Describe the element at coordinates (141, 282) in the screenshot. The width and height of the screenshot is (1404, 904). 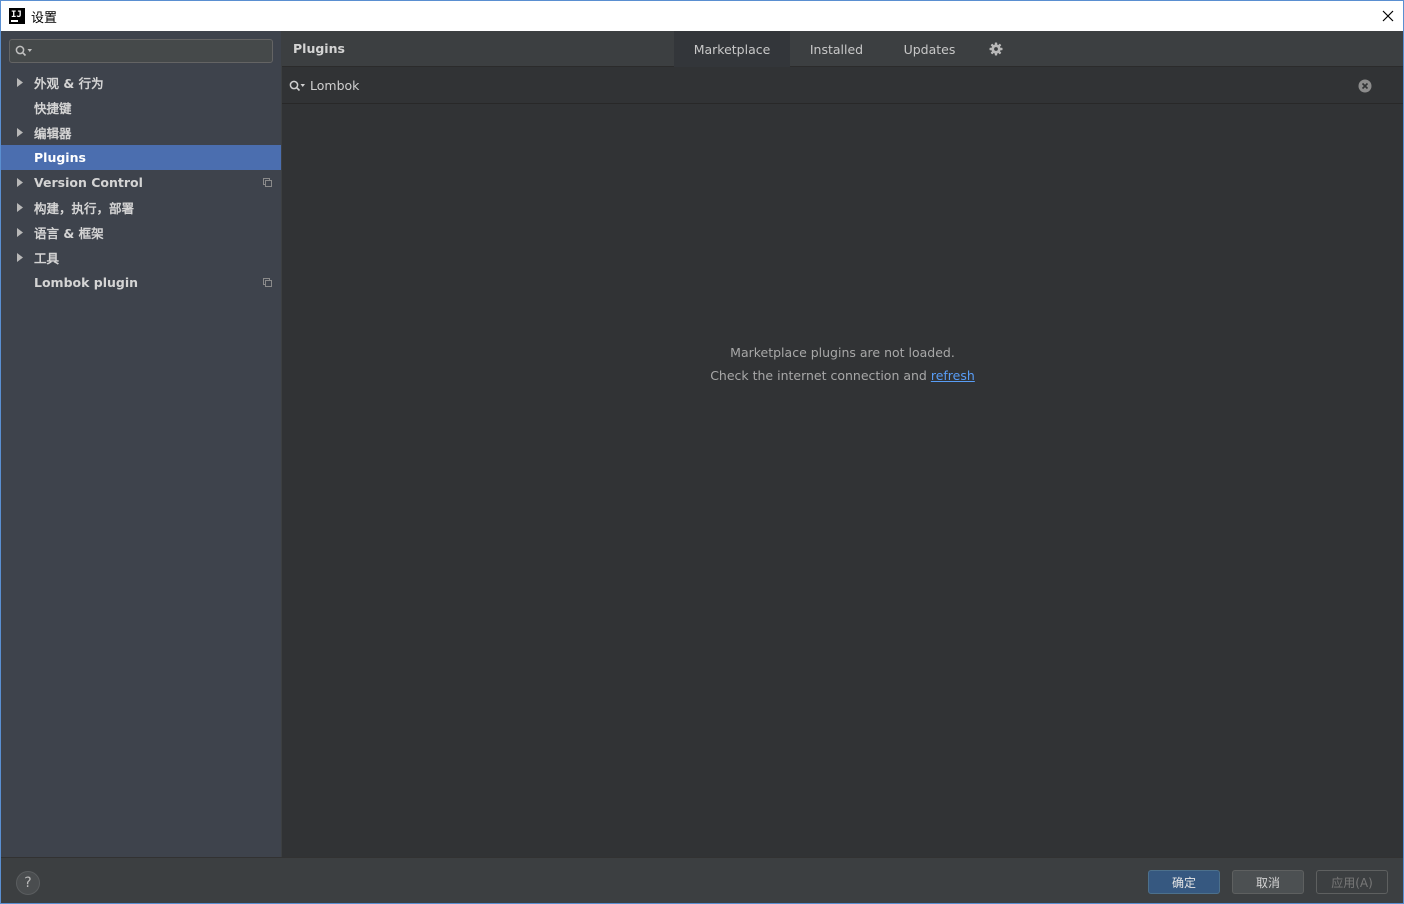
I see `sidebar-item-lombok-plugin: Lombok plugin` at that location.